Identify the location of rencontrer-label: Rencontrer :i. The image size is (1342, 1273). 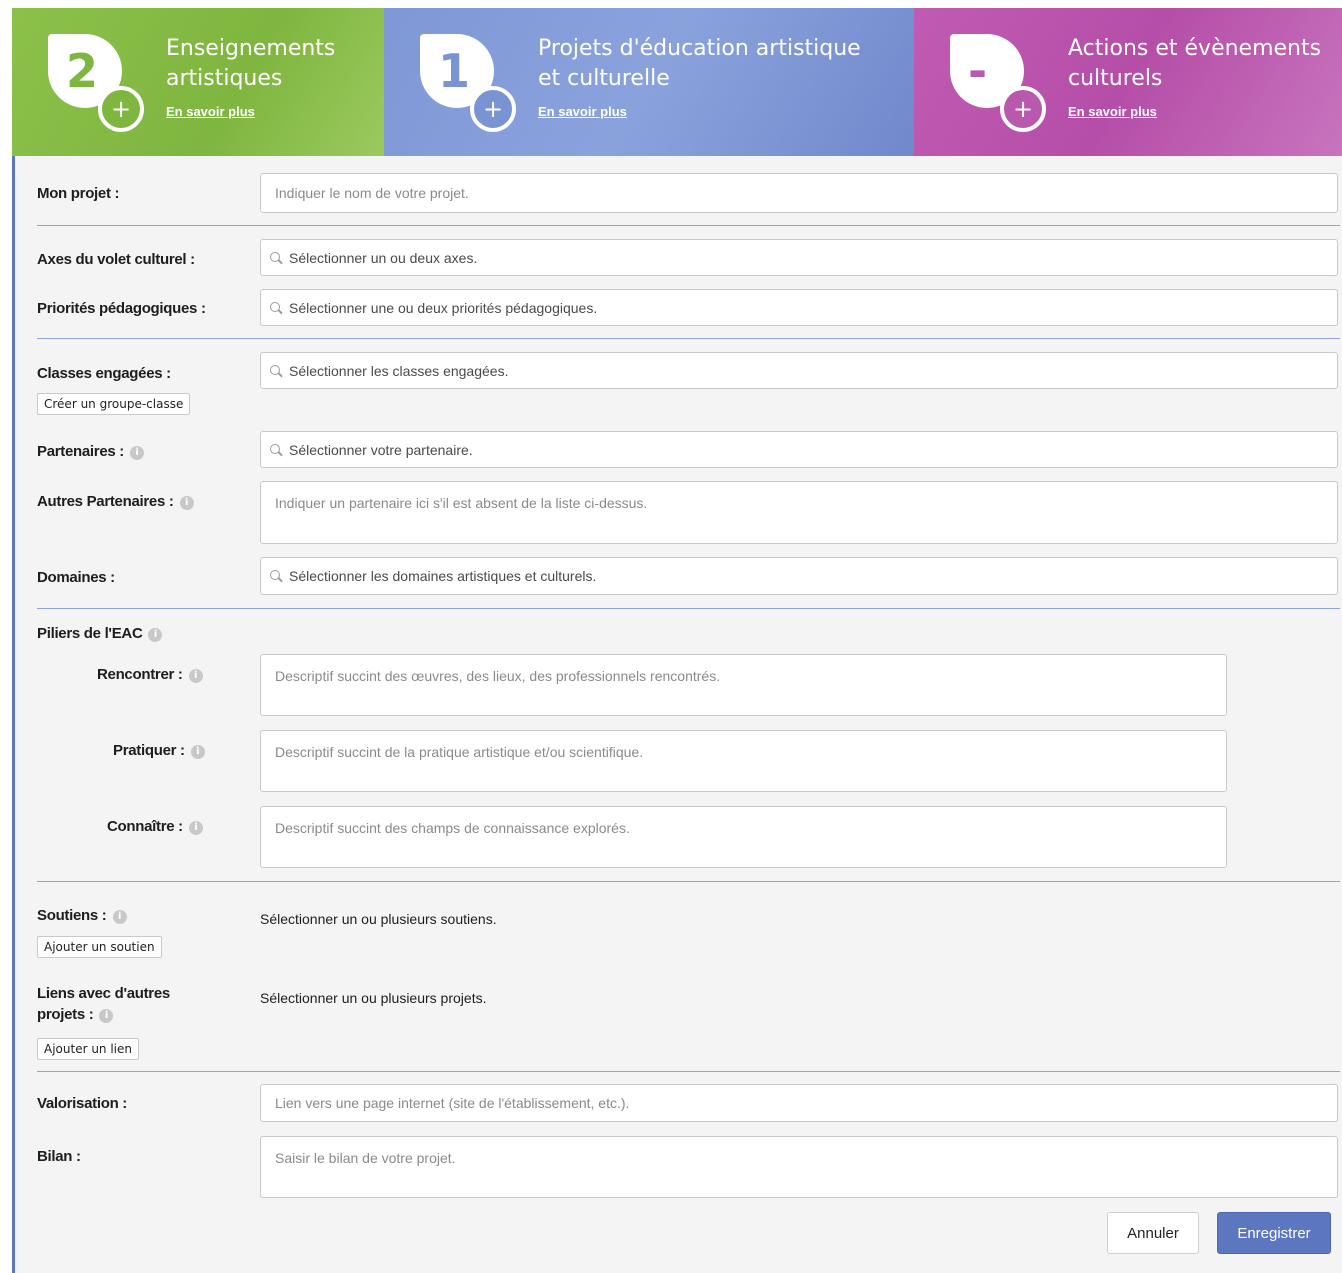
(150, 674).